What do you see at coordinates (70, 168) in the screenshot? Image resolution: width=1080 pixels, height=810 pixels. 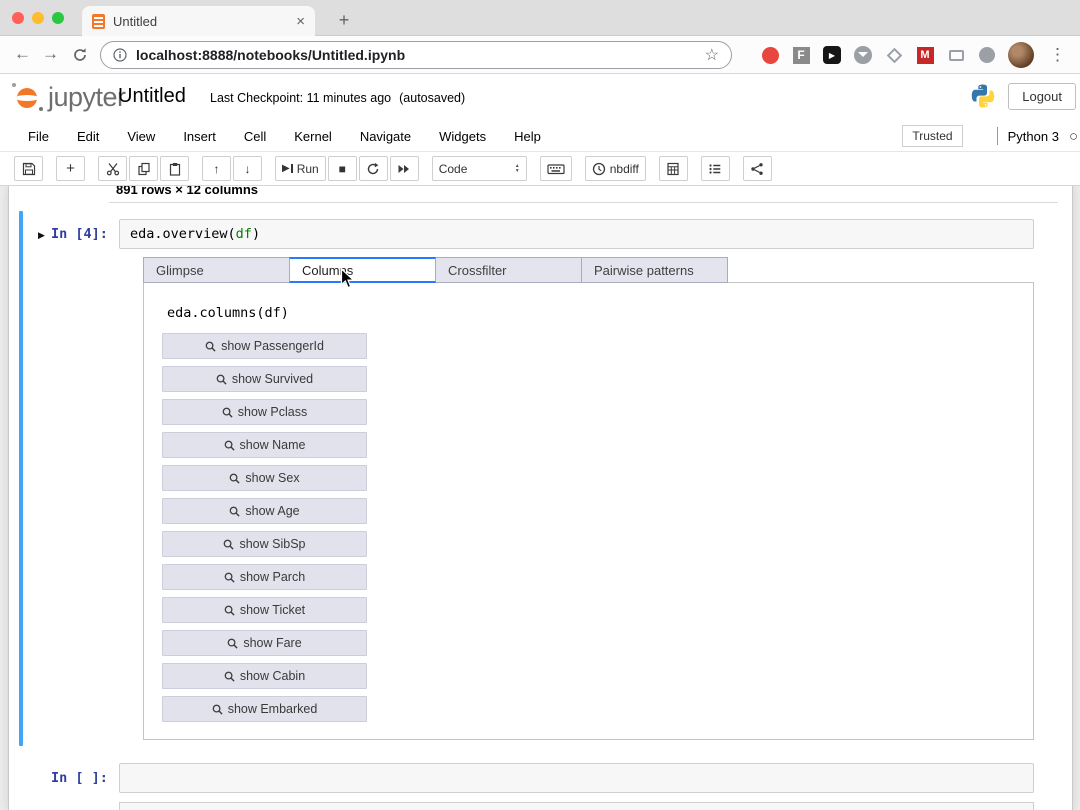 I see `add-cell-button: +` at bounding box center [70, 168].